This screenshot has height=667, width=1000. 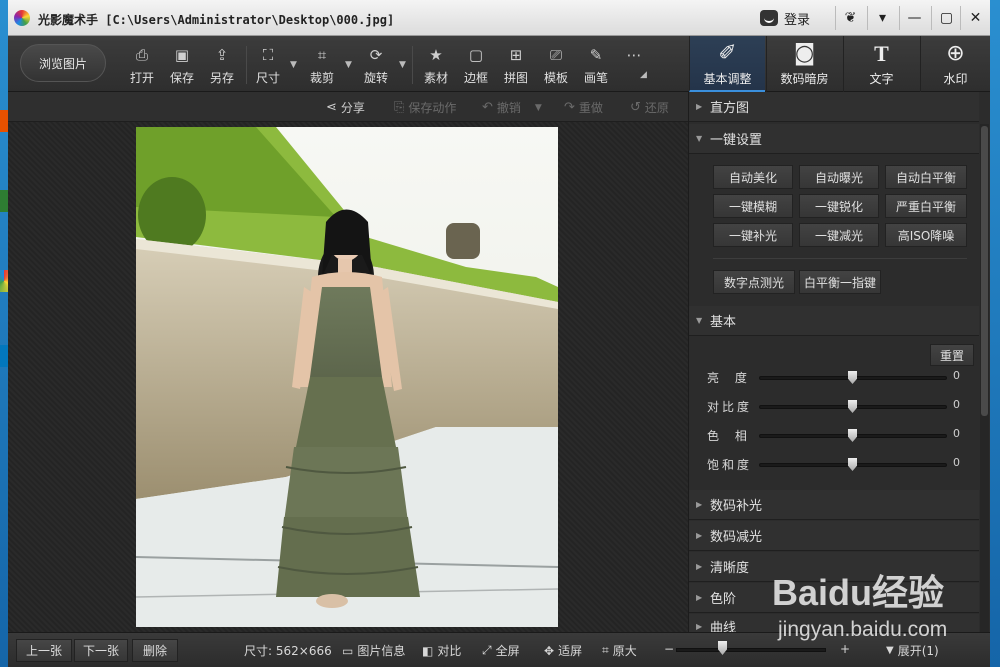 What do you see at coordinates (753, 206) in the screenshot?
I see `oneclick-blur-button: 一键模糊` at bounding box center [753, 206].